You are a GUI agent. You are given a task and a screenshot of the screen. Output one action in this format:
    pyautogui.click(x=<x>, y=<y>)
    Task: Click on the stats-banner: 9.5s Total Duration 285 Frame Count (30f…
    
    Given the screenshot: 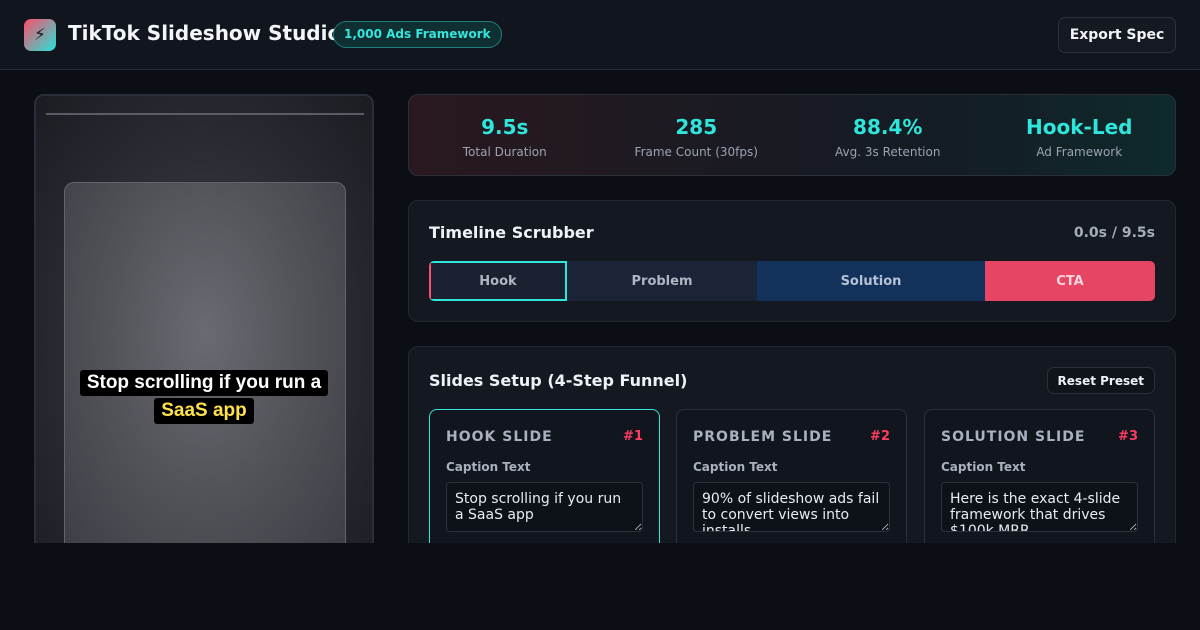 What is the action you would take?
    pyautogui.click(x=792, y=135)
    